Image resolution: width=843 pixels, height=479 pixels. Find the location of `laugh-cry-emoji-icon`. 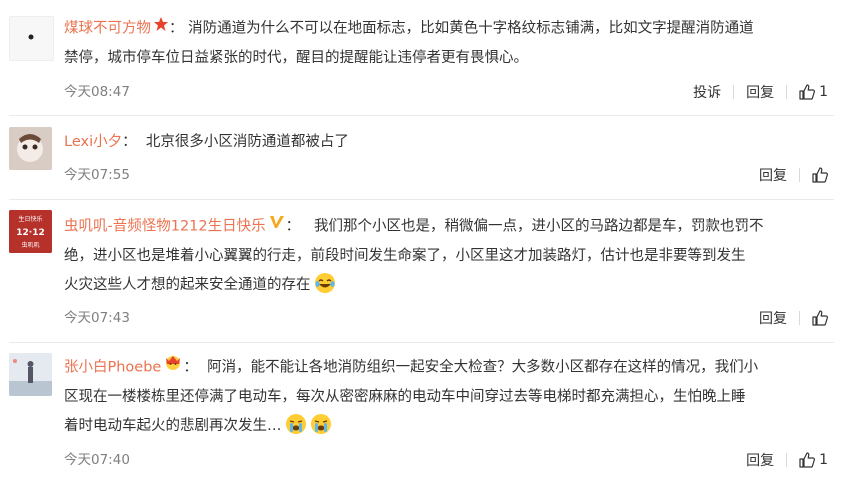

laugh-cry-emoji-icon is located at coordinates (325, 288).